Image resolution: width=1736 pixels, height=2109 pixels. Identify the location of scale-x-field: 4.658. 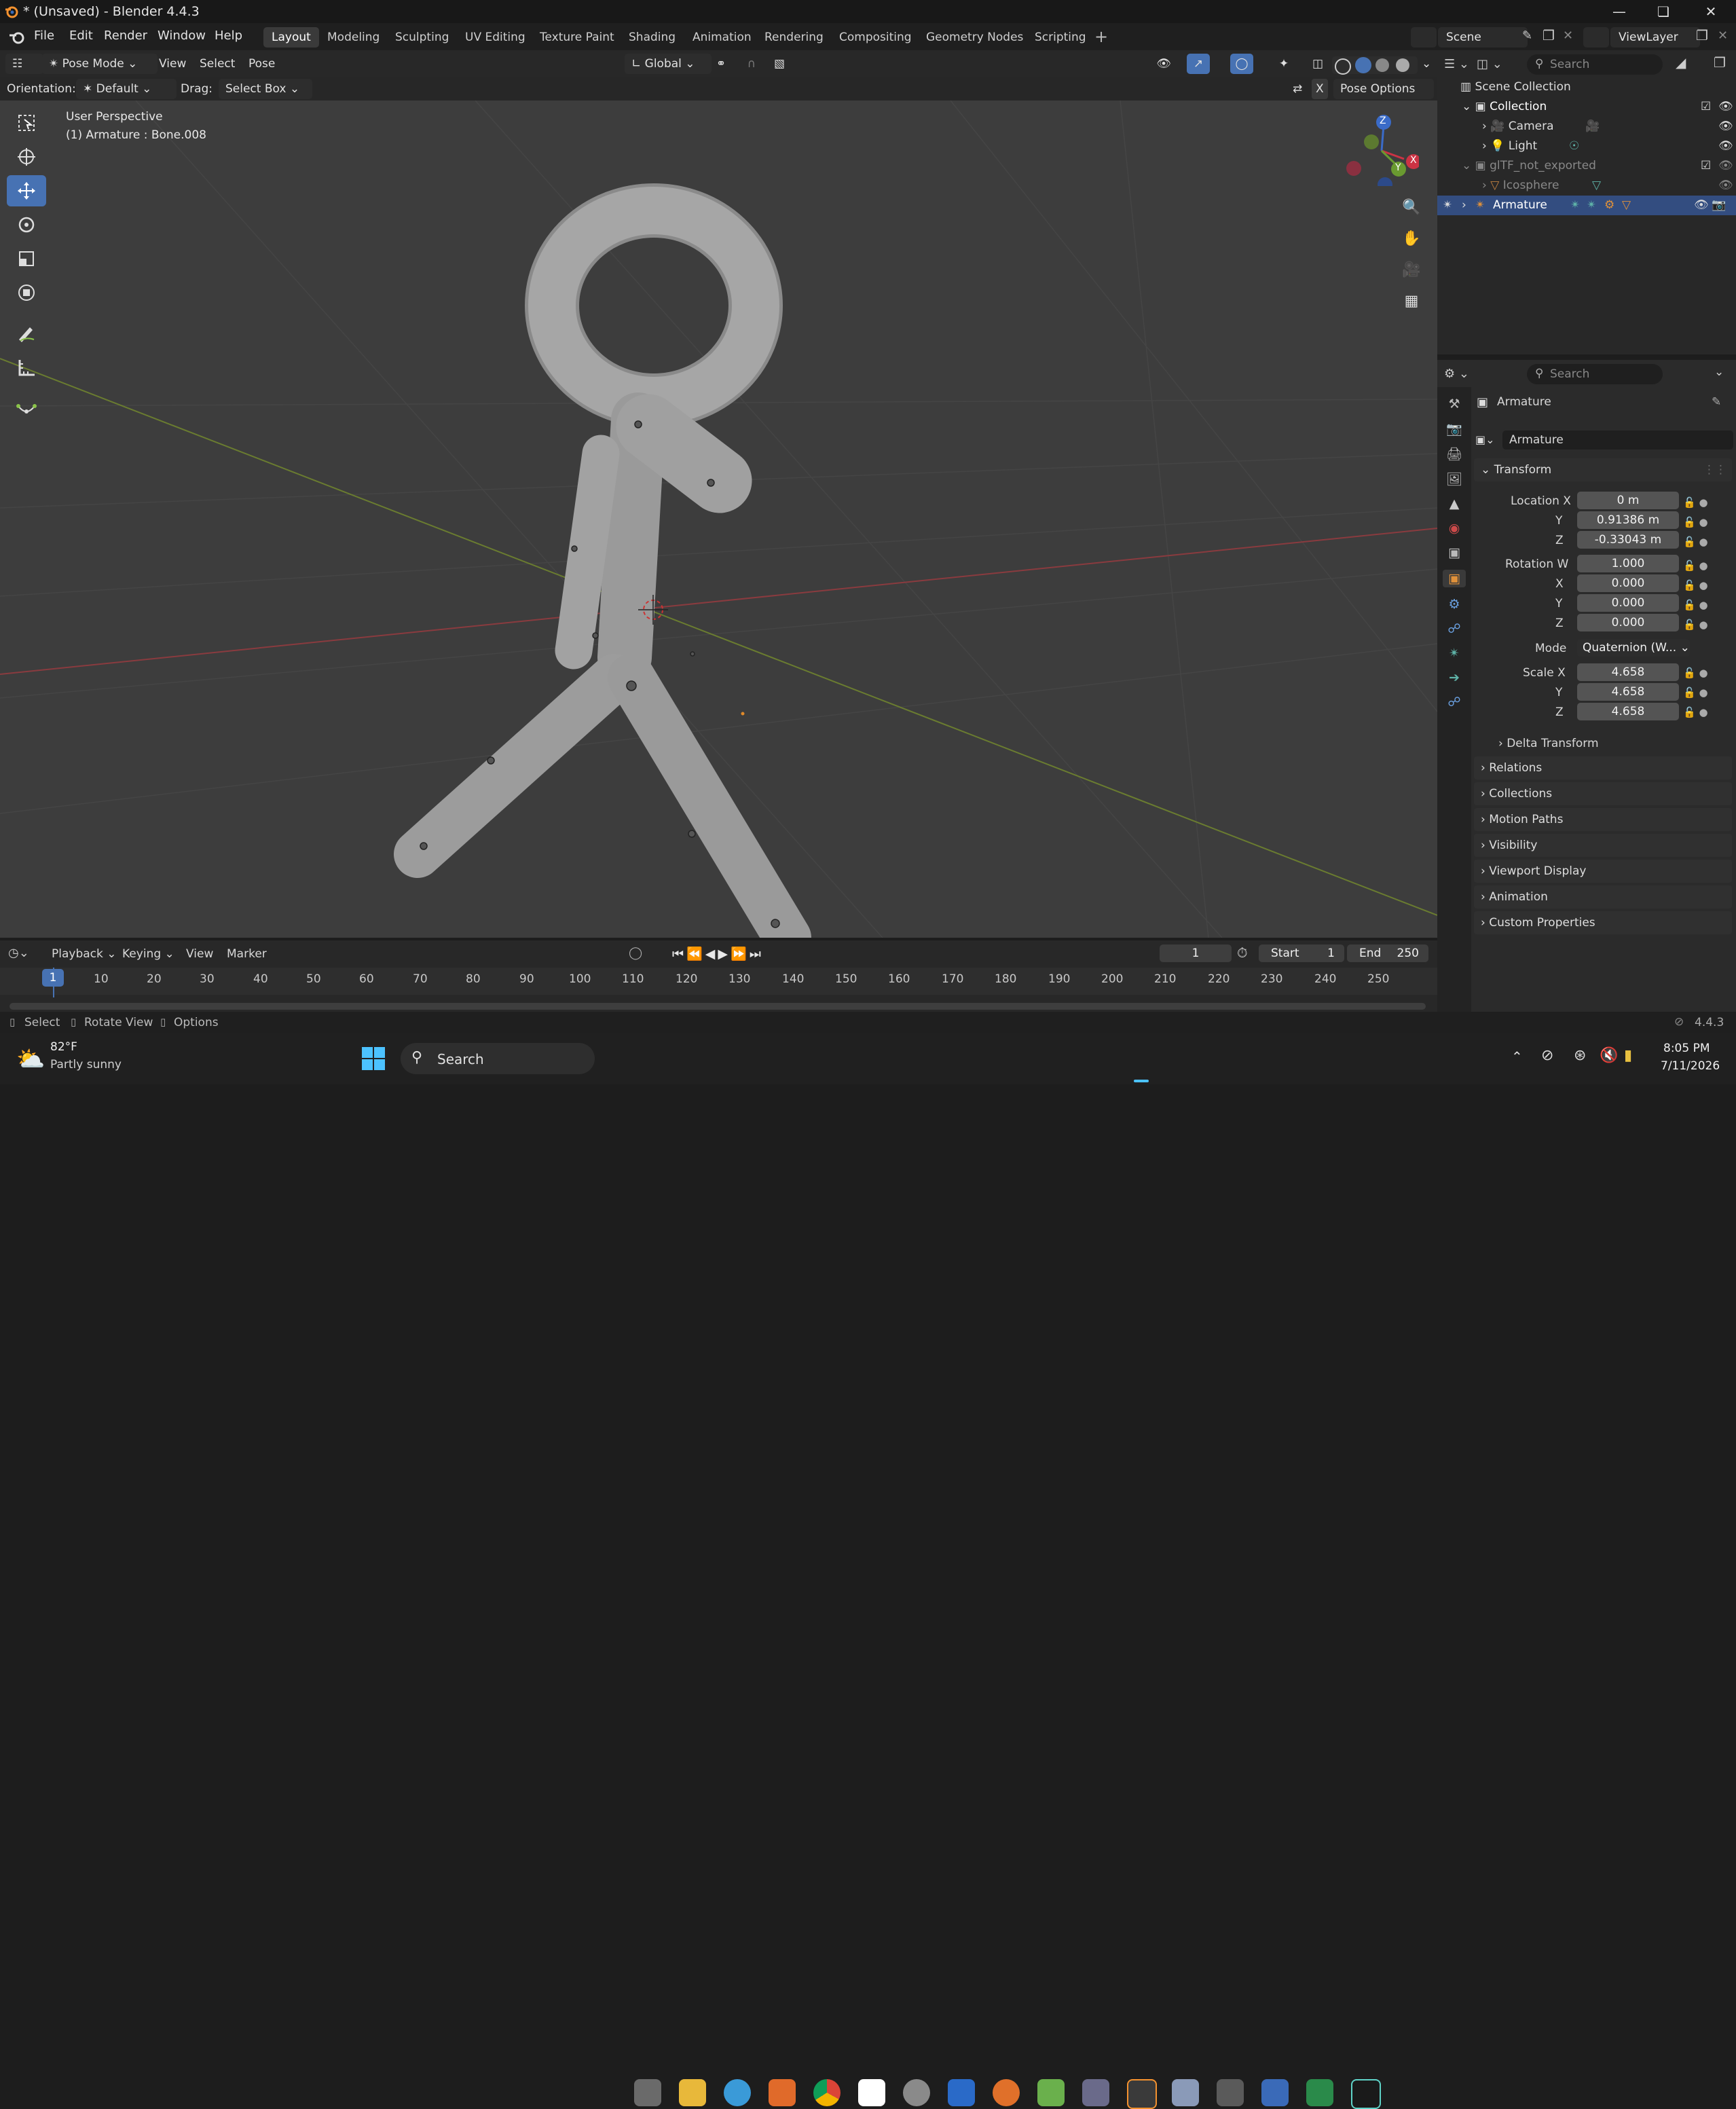
(1628, 672).